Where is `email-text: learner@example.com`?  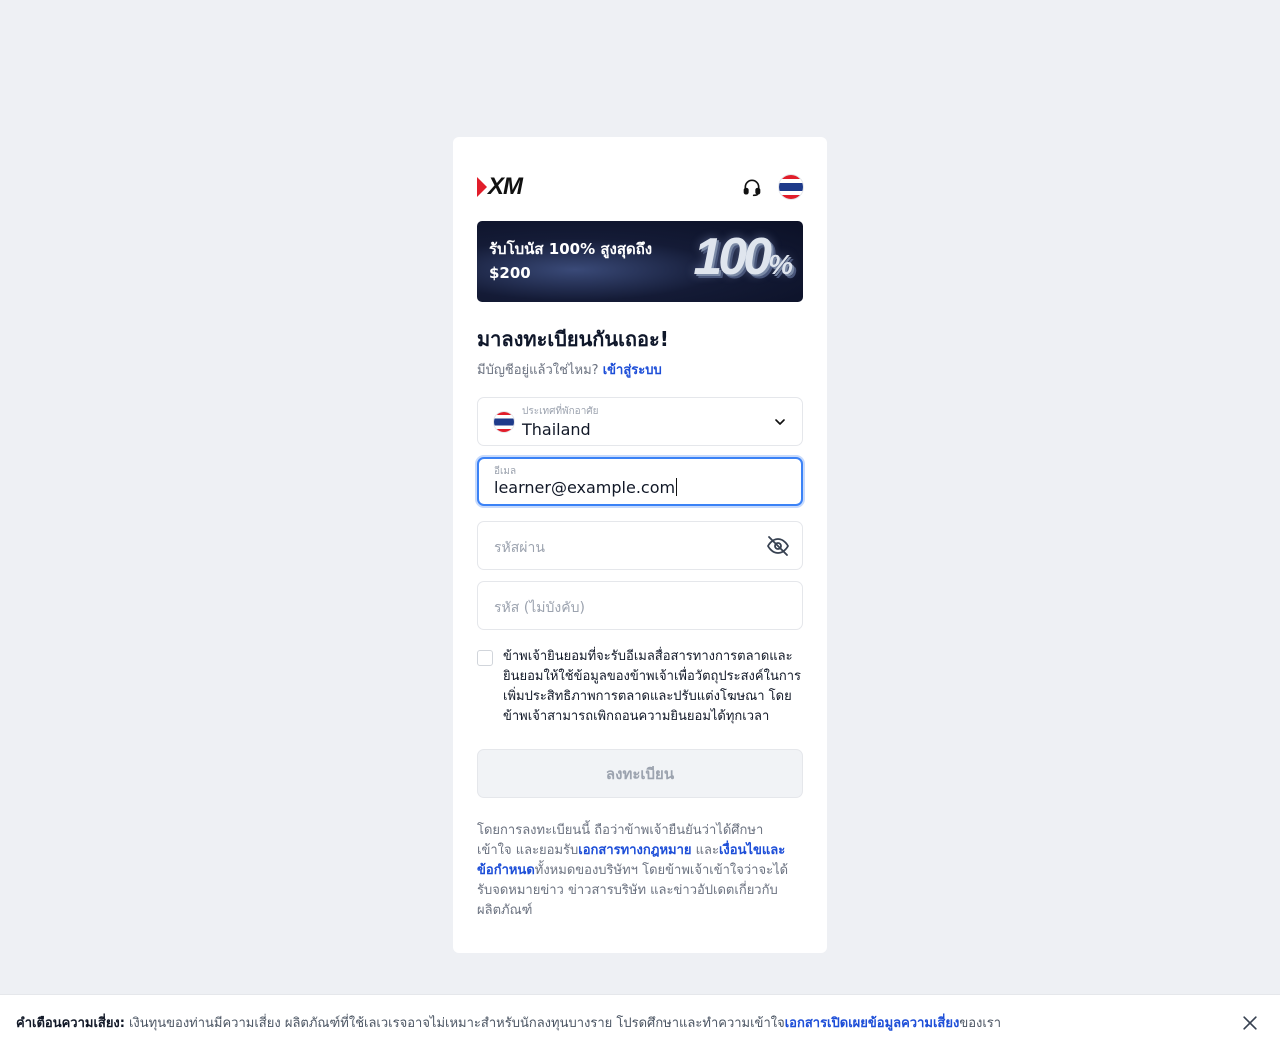
email-text: learner@example.com is located at coordinates (585, 487).